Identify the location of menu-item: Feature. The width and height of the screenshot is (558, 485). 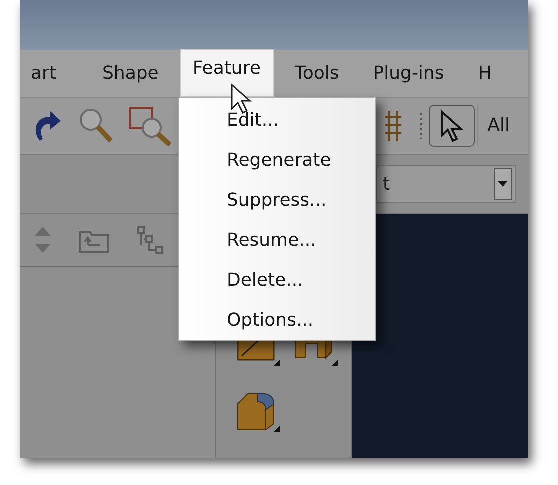
(227, 73).